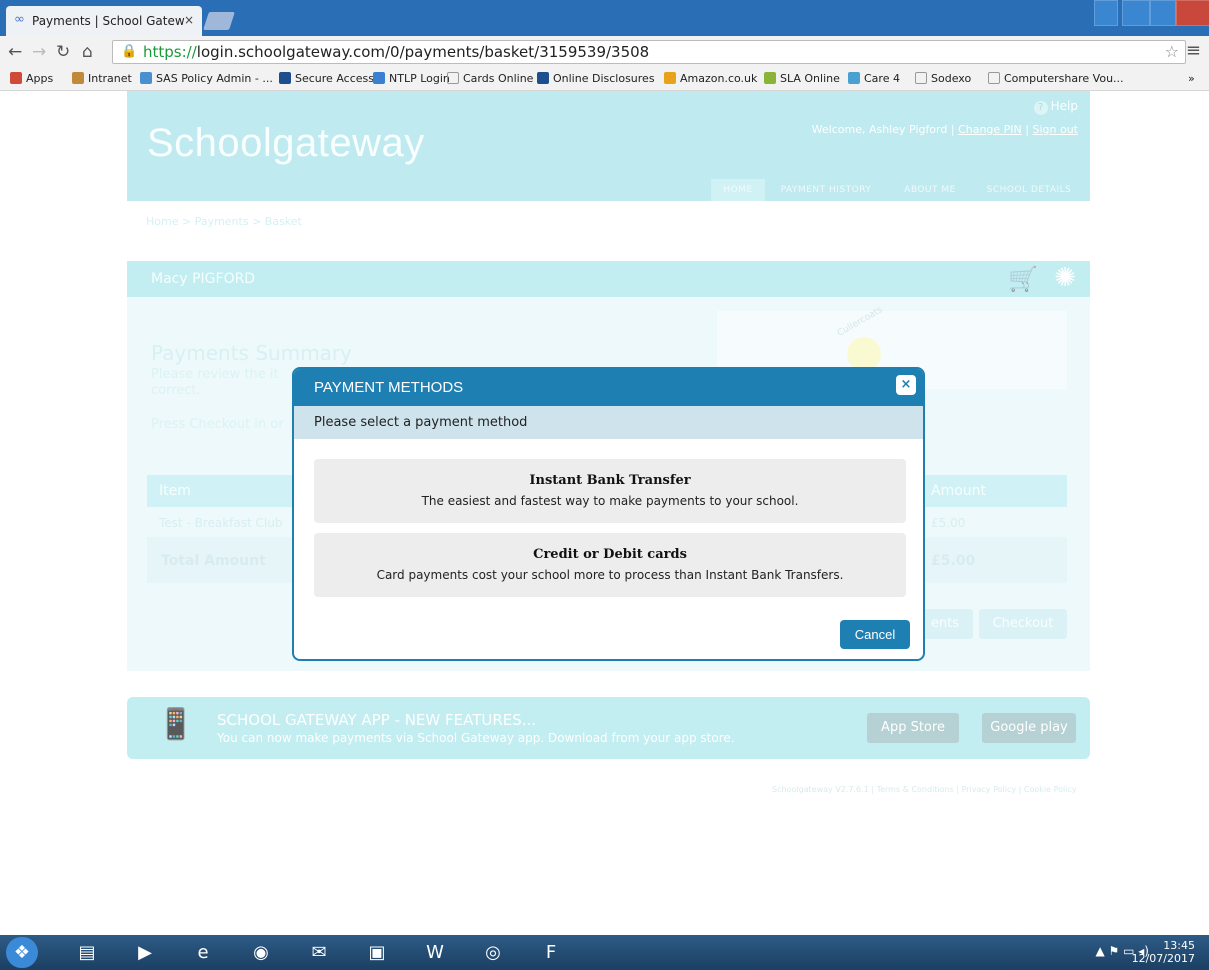 The image size is (1209, 970). I want to click on browser-menu-icon: ≡, so click(1193, 50).